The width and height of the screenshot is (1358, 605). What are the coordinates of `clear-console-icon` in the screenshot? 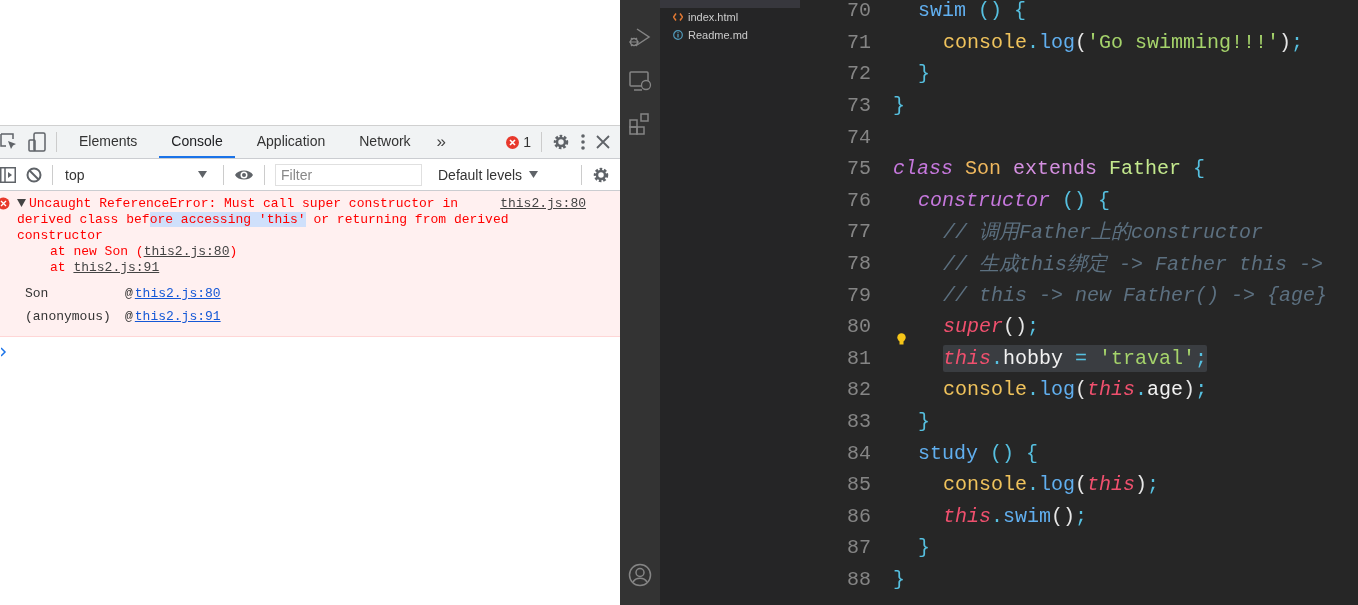 It's located at (34, 174).